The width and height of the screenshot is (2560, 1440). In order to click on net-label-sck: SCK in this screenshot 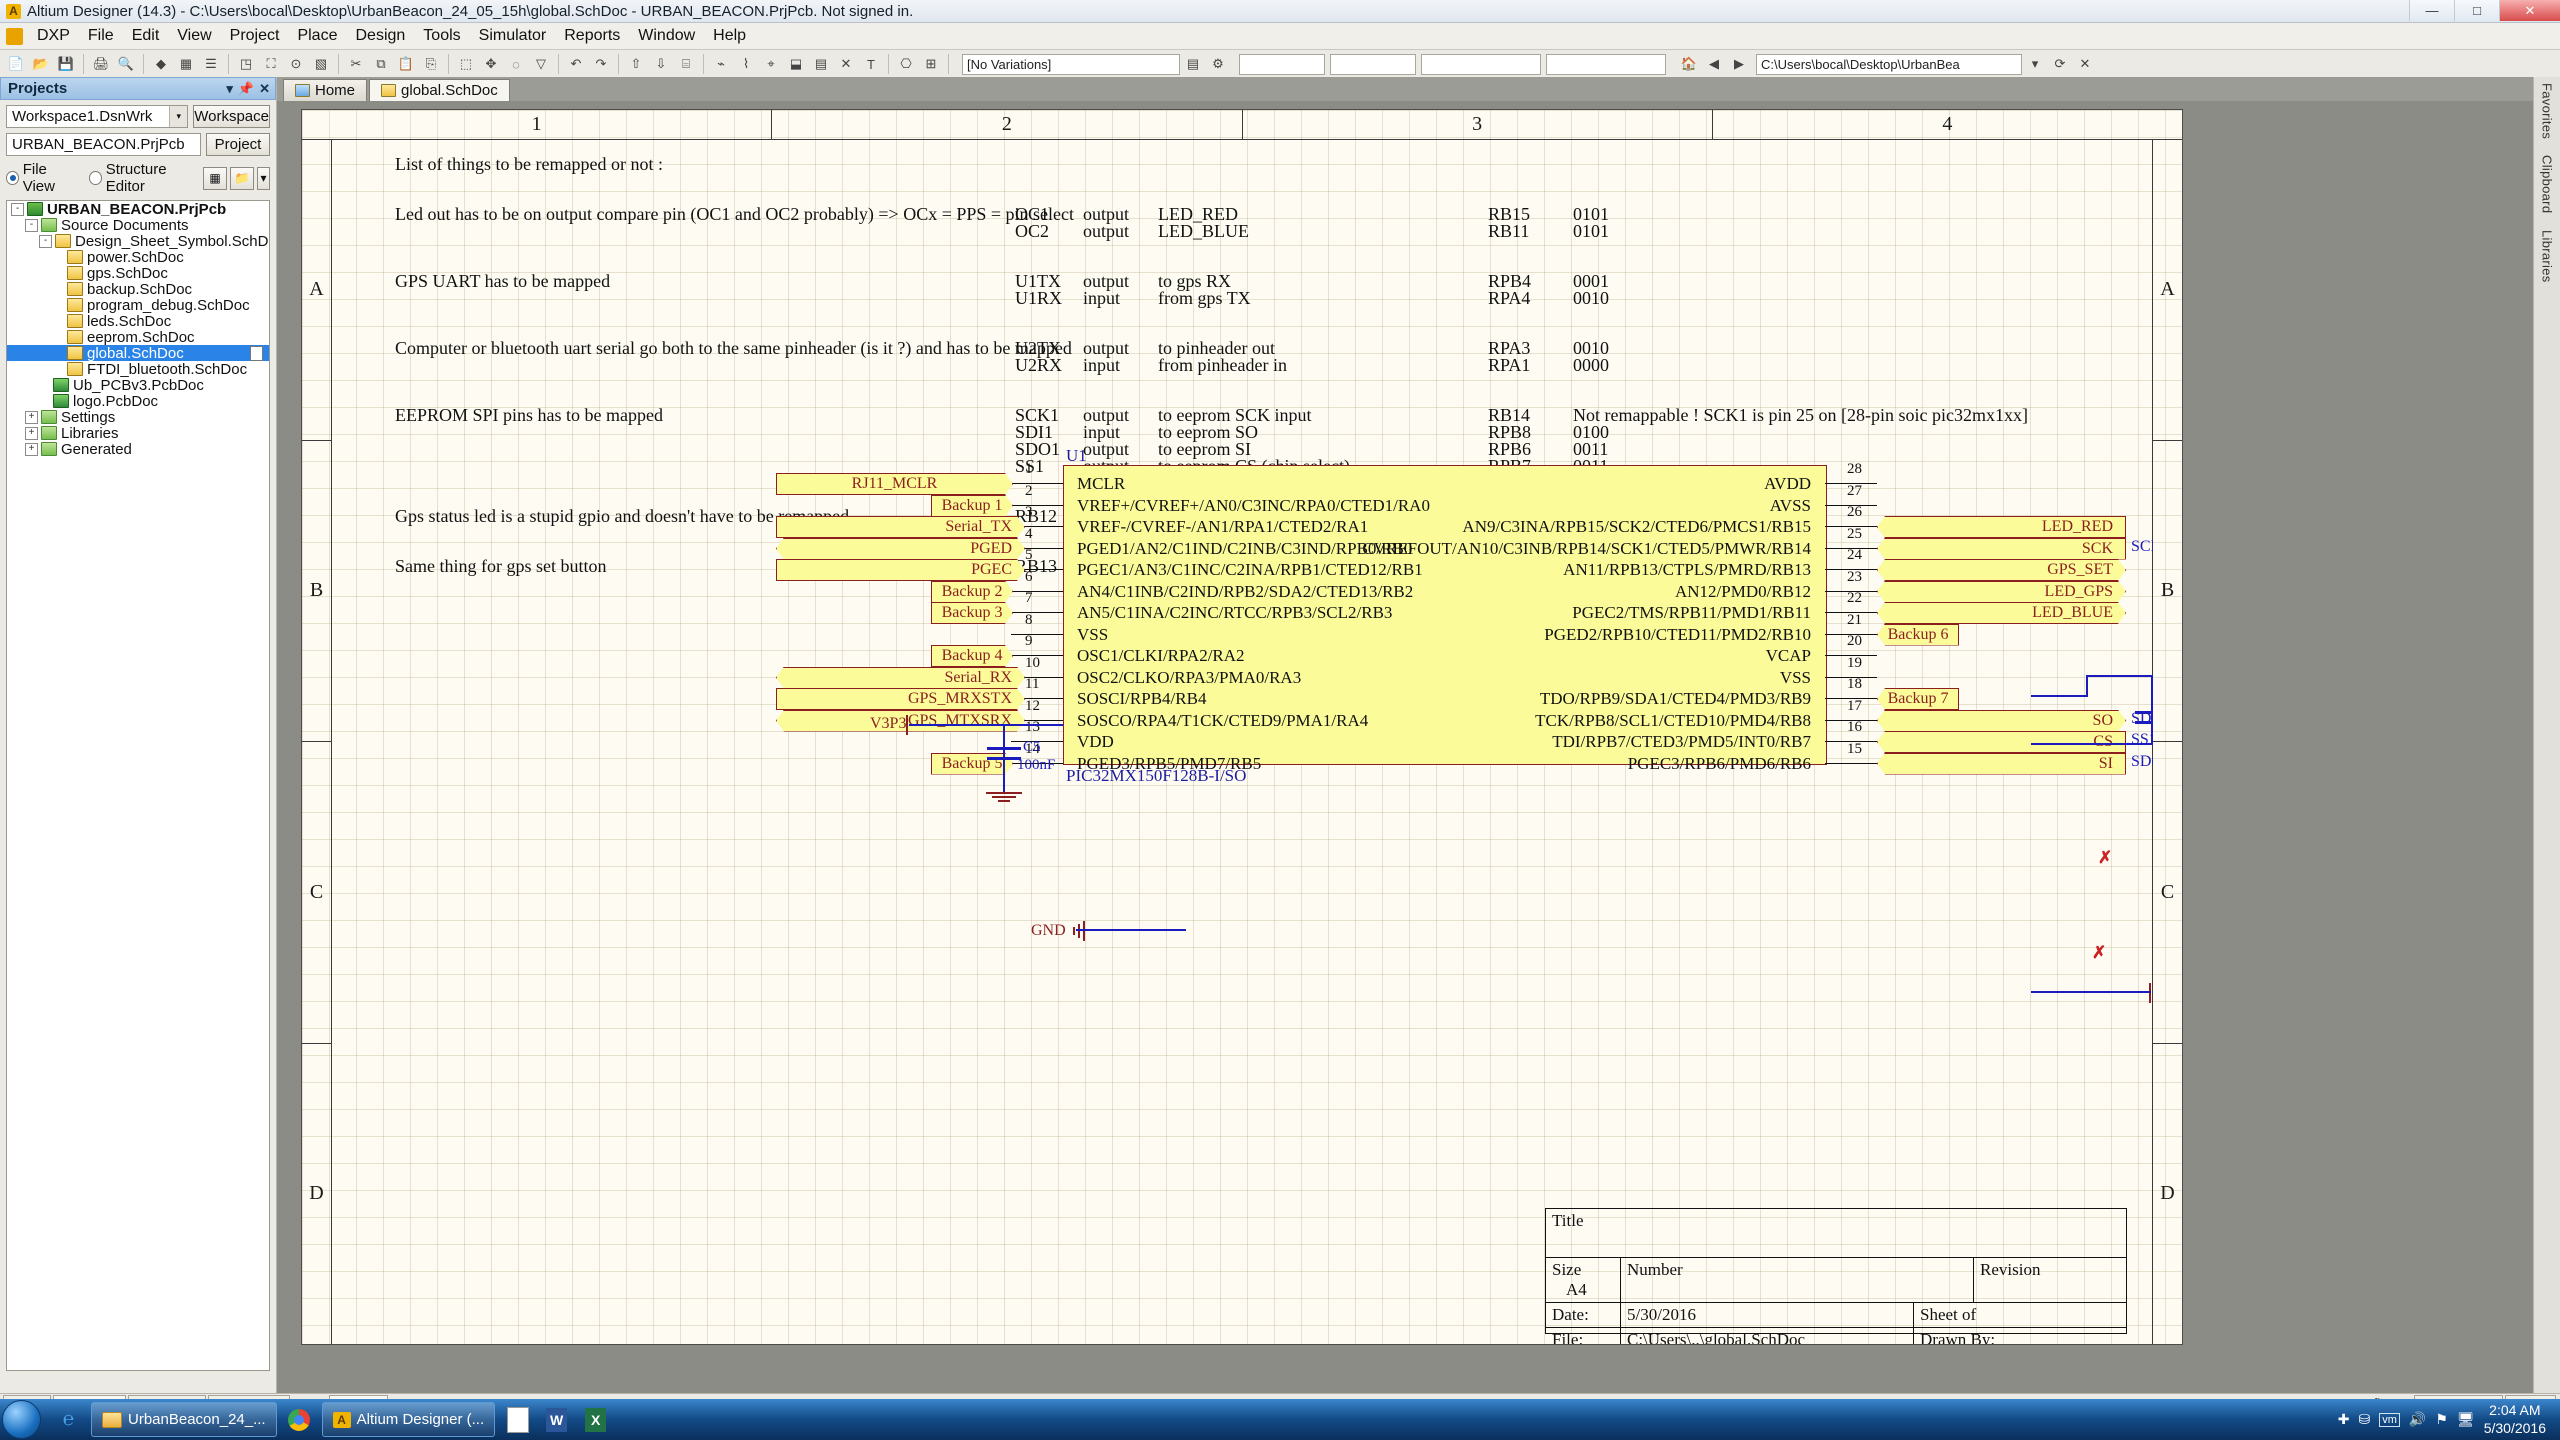, I will do `click(2001, 548)`.